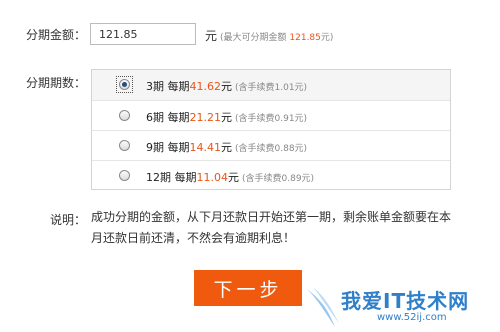 The image size is (500, 332). I want to click on per-period-amount: 41.62, so click(205, 86).